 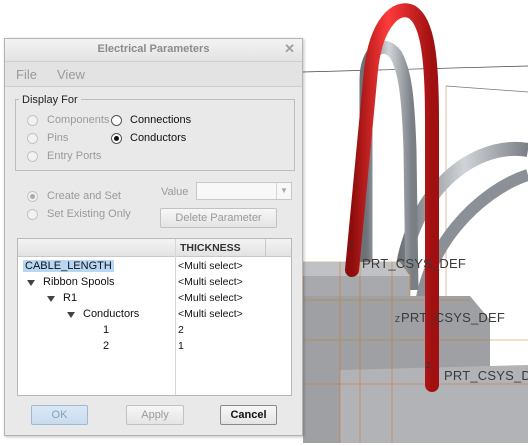 I want to click on csys-label-2: PRT_CSYS_DEF, so click(x=453, y=317).